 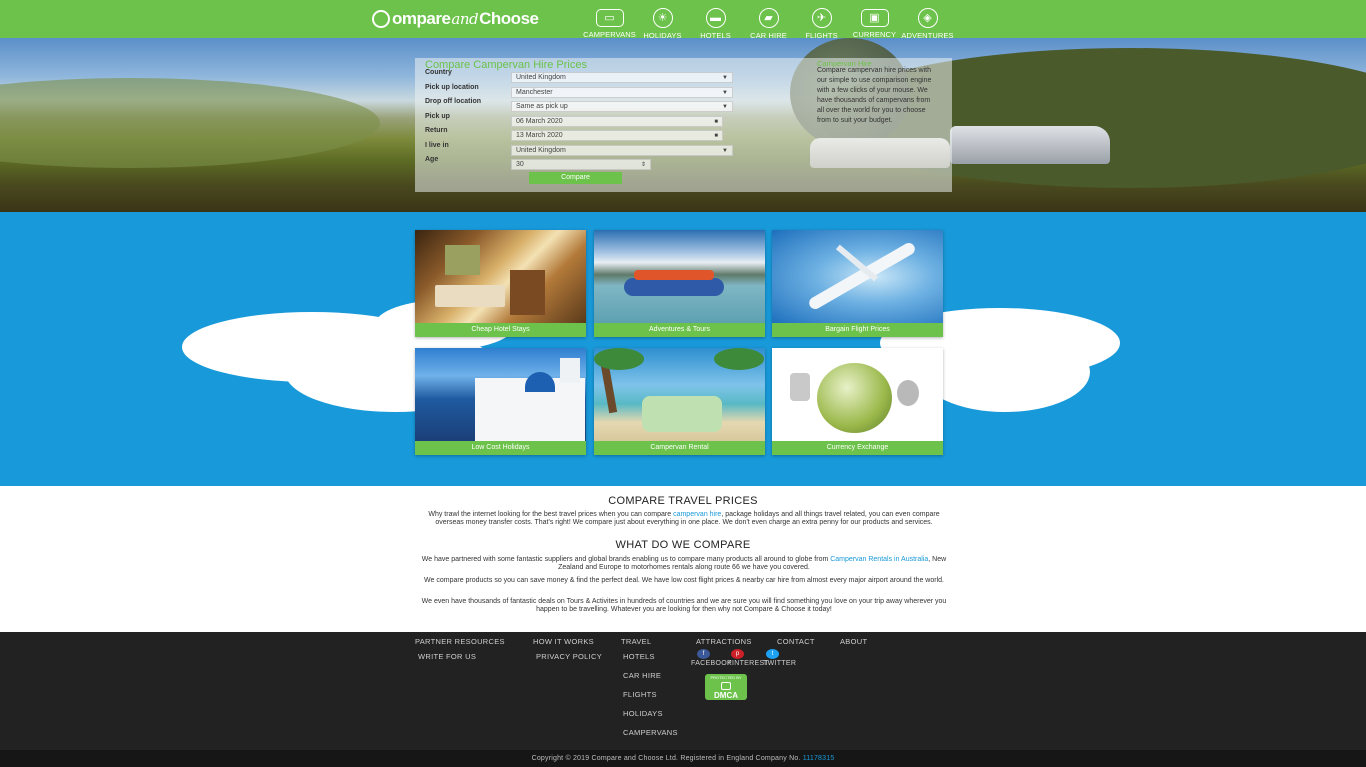 What do you see at coordinates (609, 18) in the screenshot?
I see `campervan-icon: ▭` at bounding box center [609, 18].